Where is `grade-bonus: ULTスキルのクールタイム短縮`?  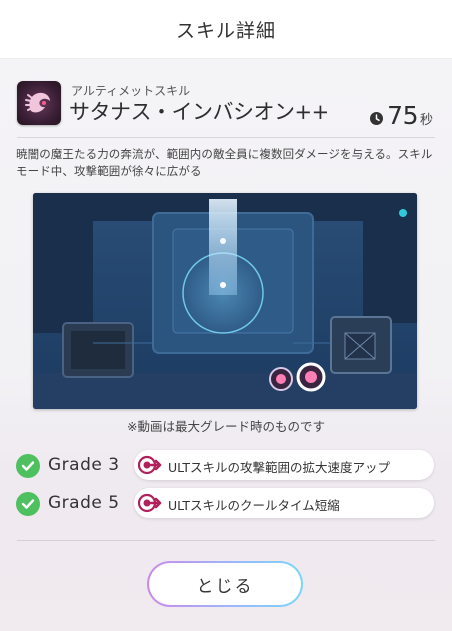
grade-bonus: ULTスキルのクールタイム短縮 is located at coordinates (284, 503).